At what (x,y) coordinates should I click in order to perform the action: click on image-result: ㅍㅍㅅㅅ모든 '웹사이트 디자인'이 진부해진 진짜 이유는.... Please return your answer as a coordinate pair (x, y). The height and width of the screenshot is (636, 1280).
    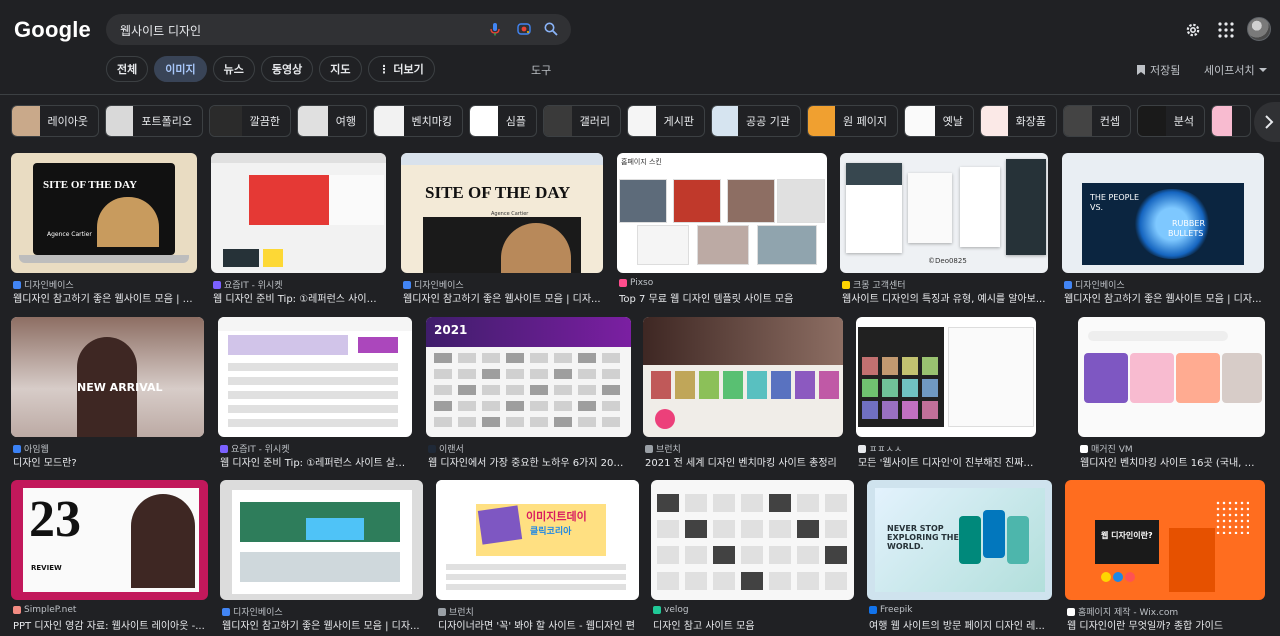
    Looking at the image, I should click on (946, 393).